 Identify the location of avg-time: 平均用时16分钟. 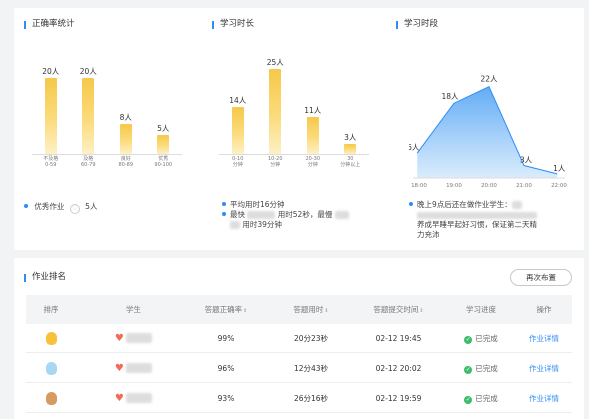
(257, 204).